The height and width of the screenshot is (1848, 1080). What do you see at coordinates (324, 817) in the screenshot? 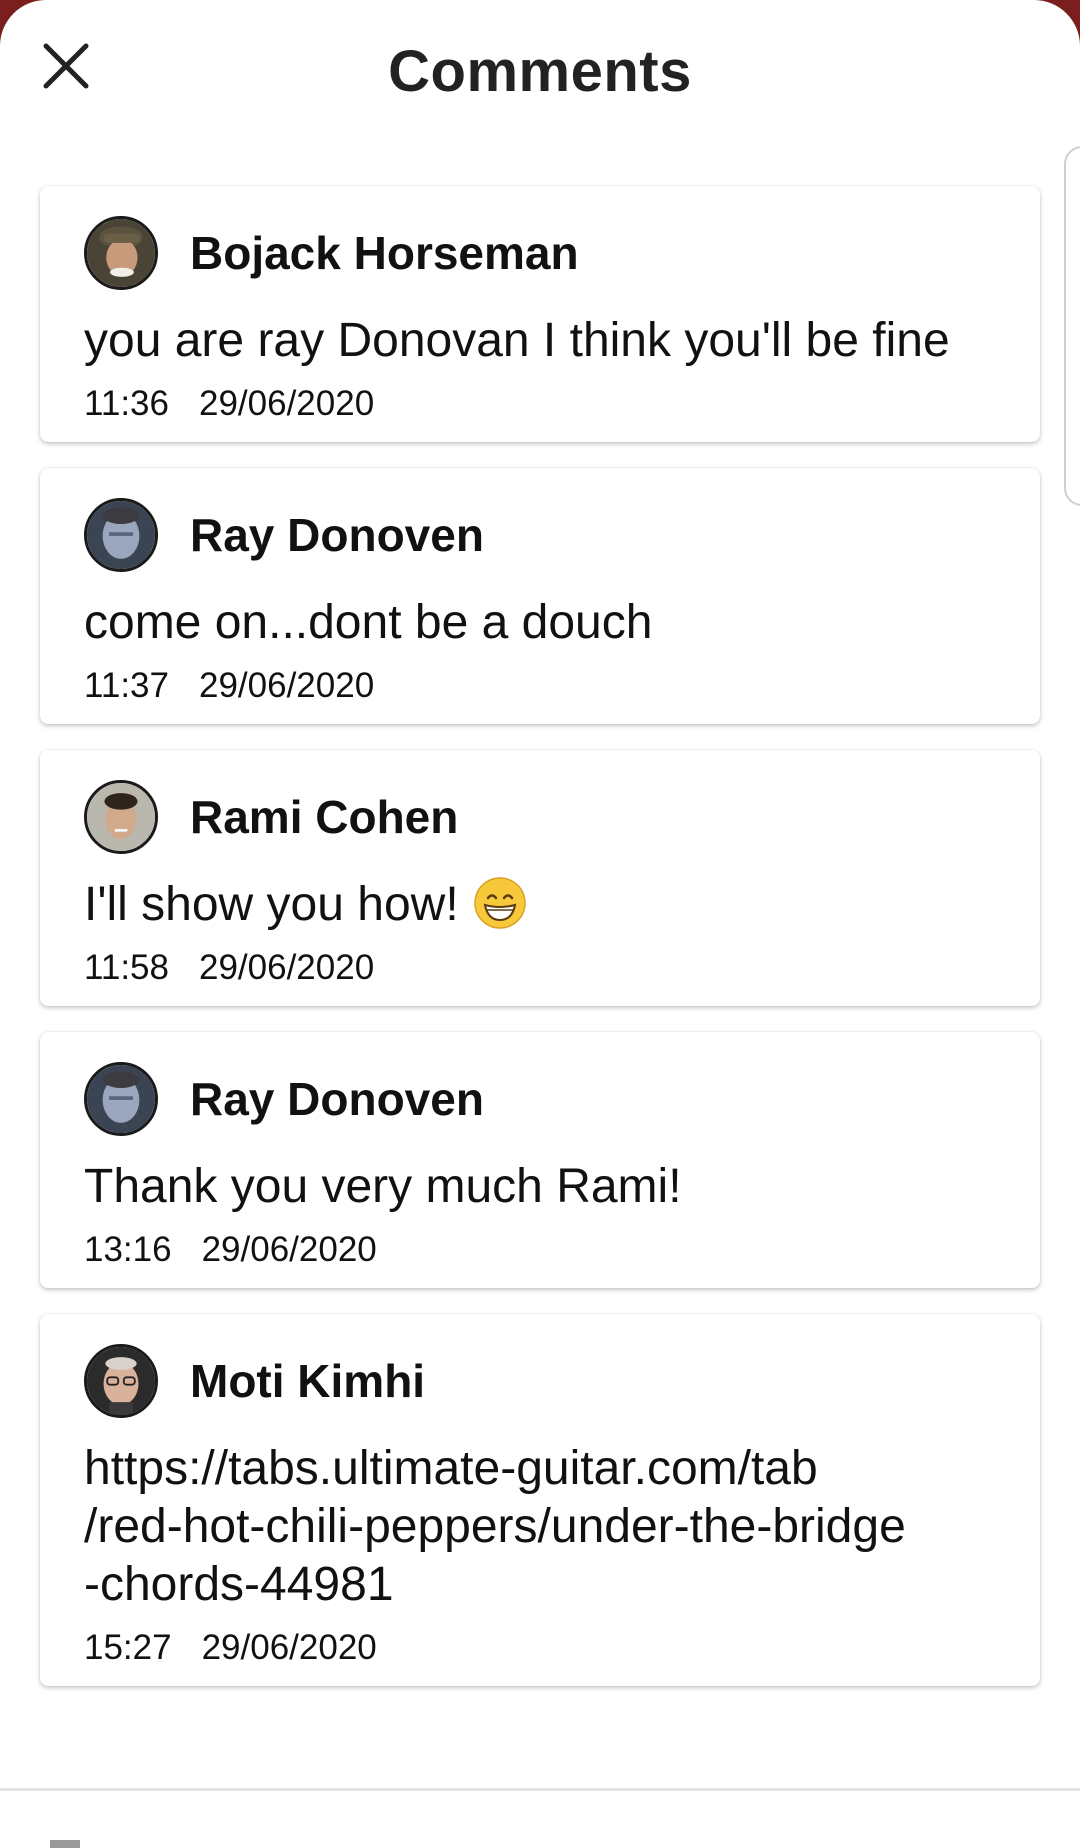
I see `comment-author: Rami Cohen` at bounding box center [324, 817].